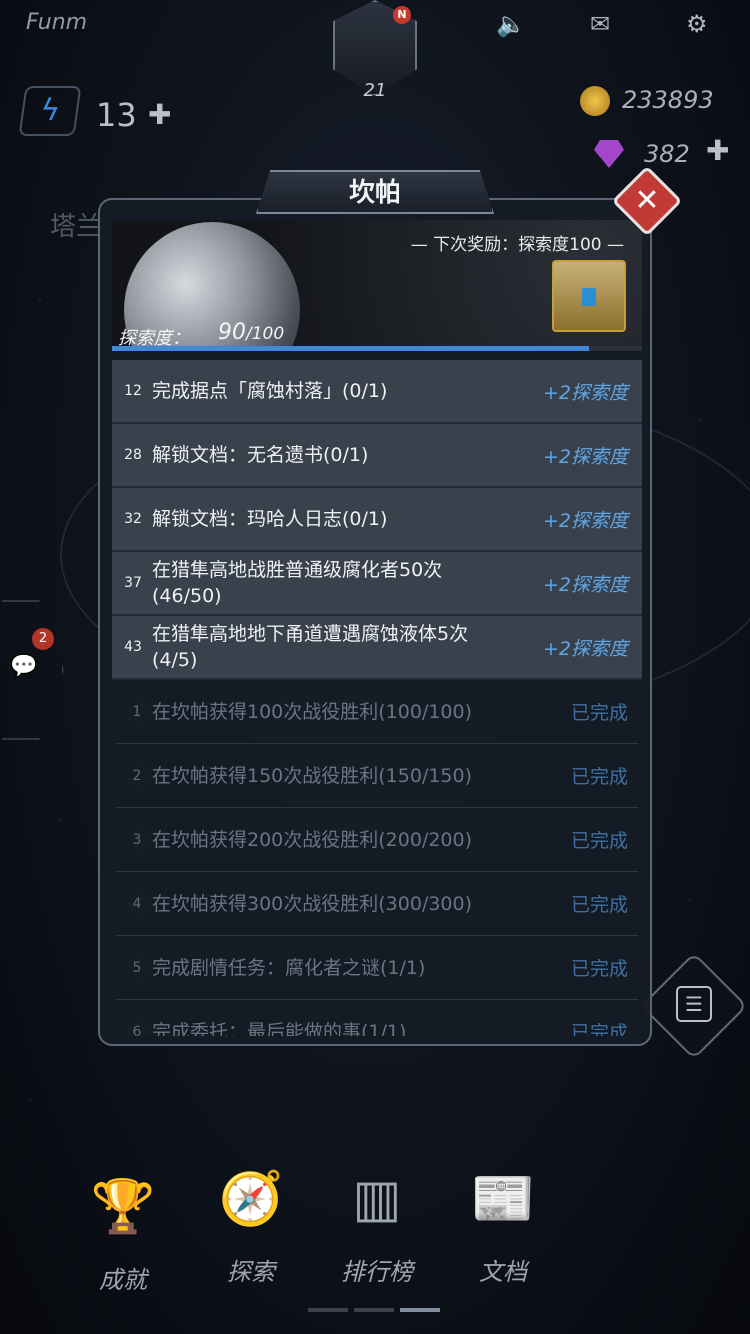  I want to click on task-number: 43, so click(133, 647).